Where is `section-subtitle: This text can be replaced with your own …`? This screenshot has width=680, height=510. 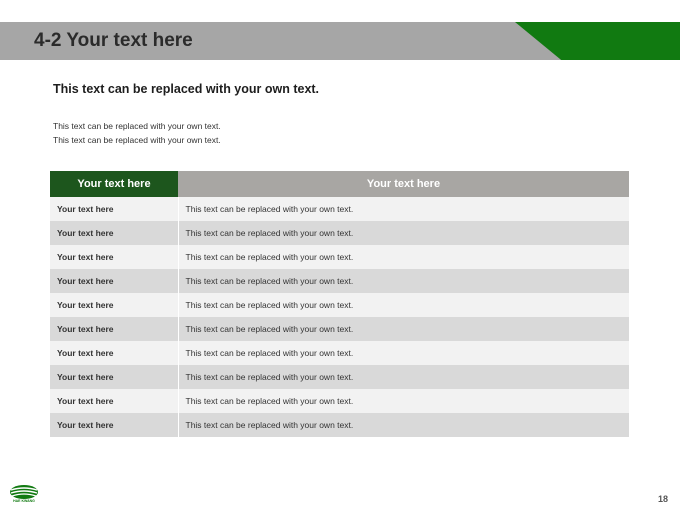
section-subtitle: This text can be replaced with your own … is located at coordinates (186, 89).